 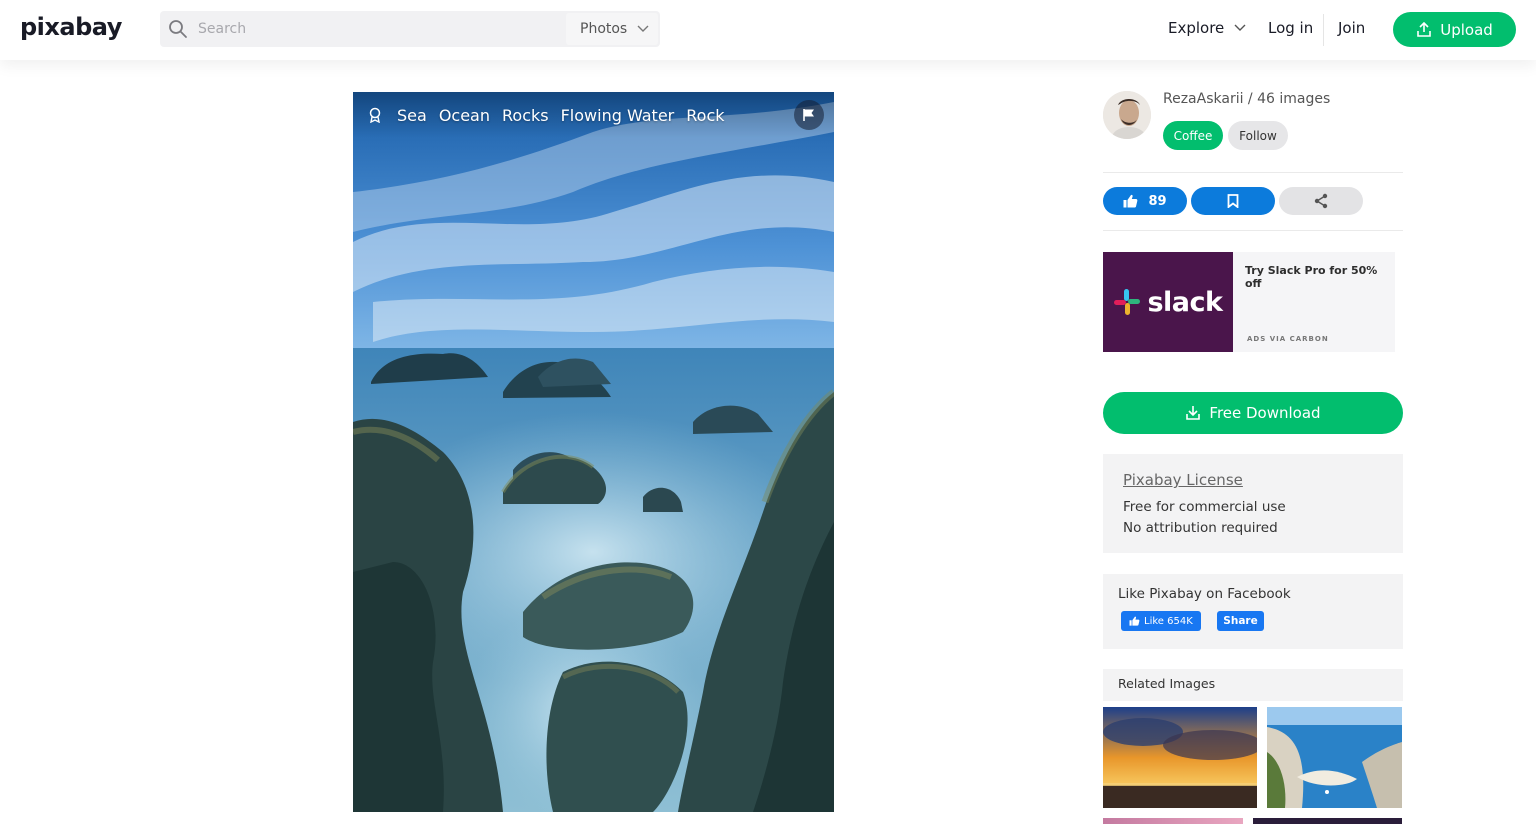 What do you see at coordinates (604, 29) in the screenshot?
I see `search-type-label: Photos` at bounding box center [604, 29].